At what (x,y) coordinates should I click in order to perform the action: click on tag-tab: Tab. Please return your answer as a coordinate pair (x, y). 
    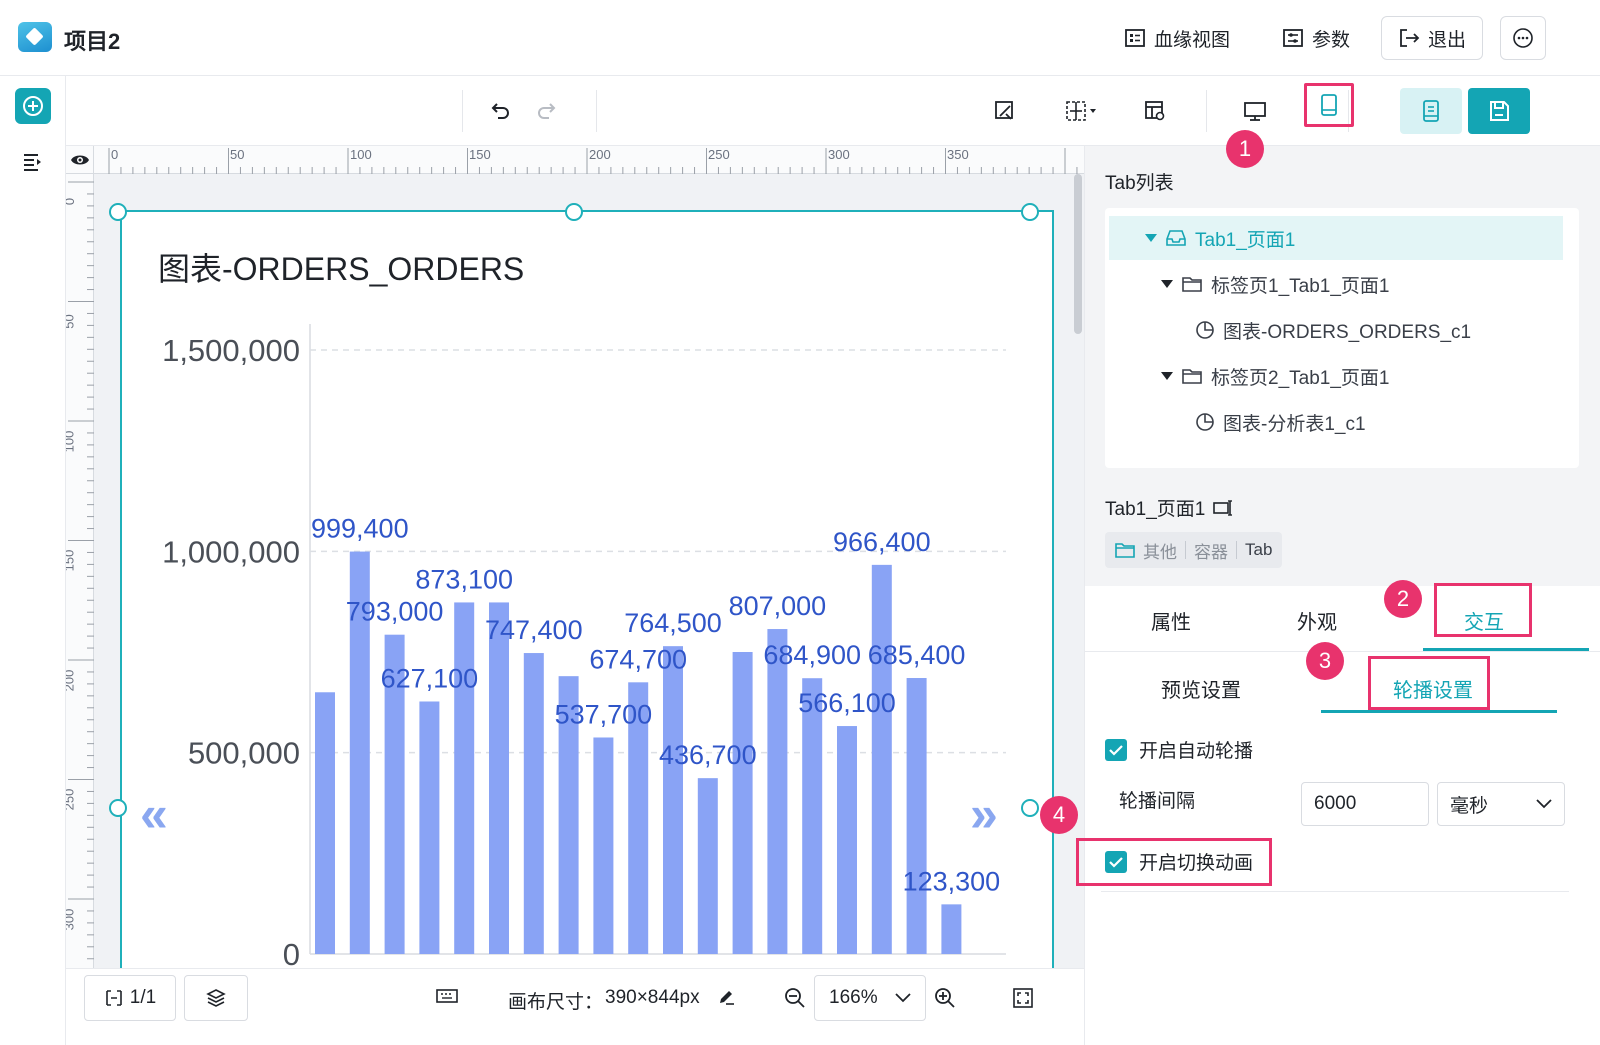
    Looking at the image, I should click on (1259, 549).